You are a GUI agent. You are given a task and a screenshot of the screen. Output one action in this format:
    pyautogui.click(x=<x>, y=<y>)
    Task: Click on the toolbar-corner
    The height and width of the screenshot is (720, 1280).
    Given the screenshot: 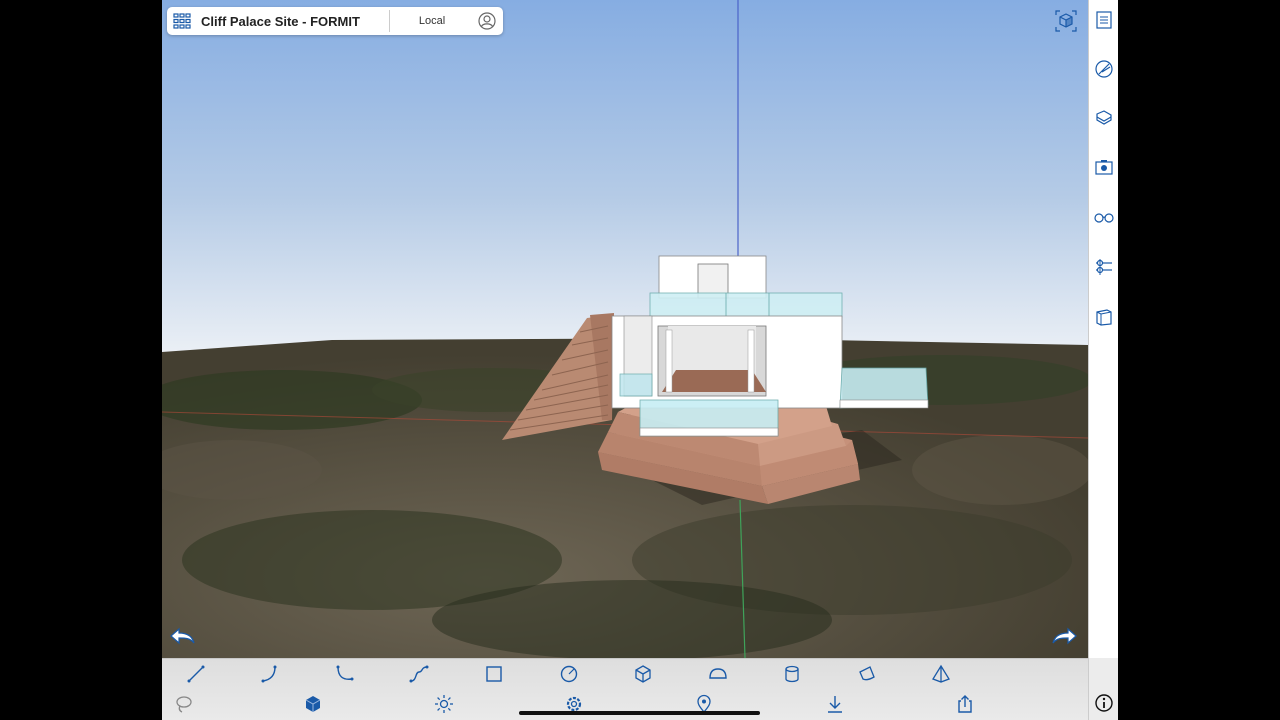 What is the action you would take?
    pyautogui.click(x=1103, y=689)
    